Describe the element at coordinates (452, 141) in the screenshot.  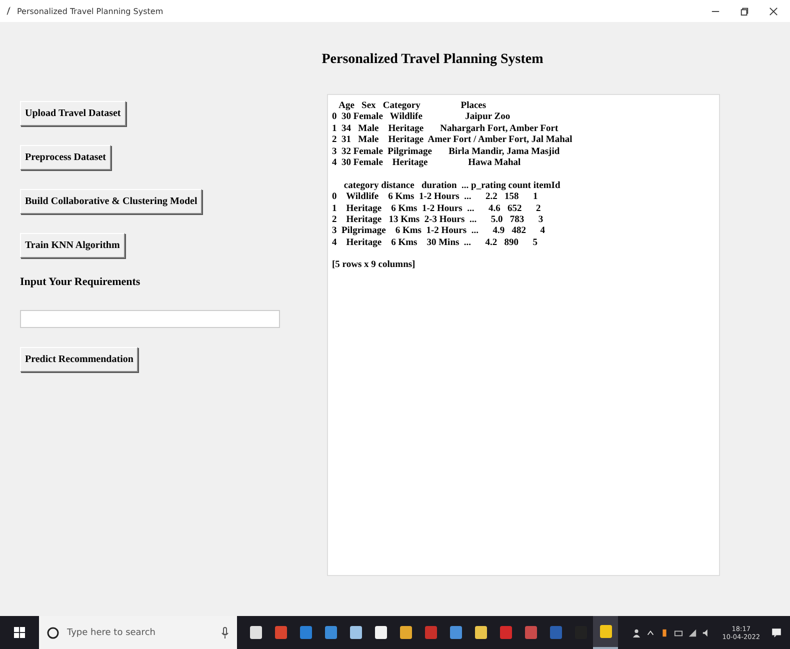
I see `output-line: 2 31 Male Heritage Amer Fort / Amber Fort, Jal Mahal` at that location.